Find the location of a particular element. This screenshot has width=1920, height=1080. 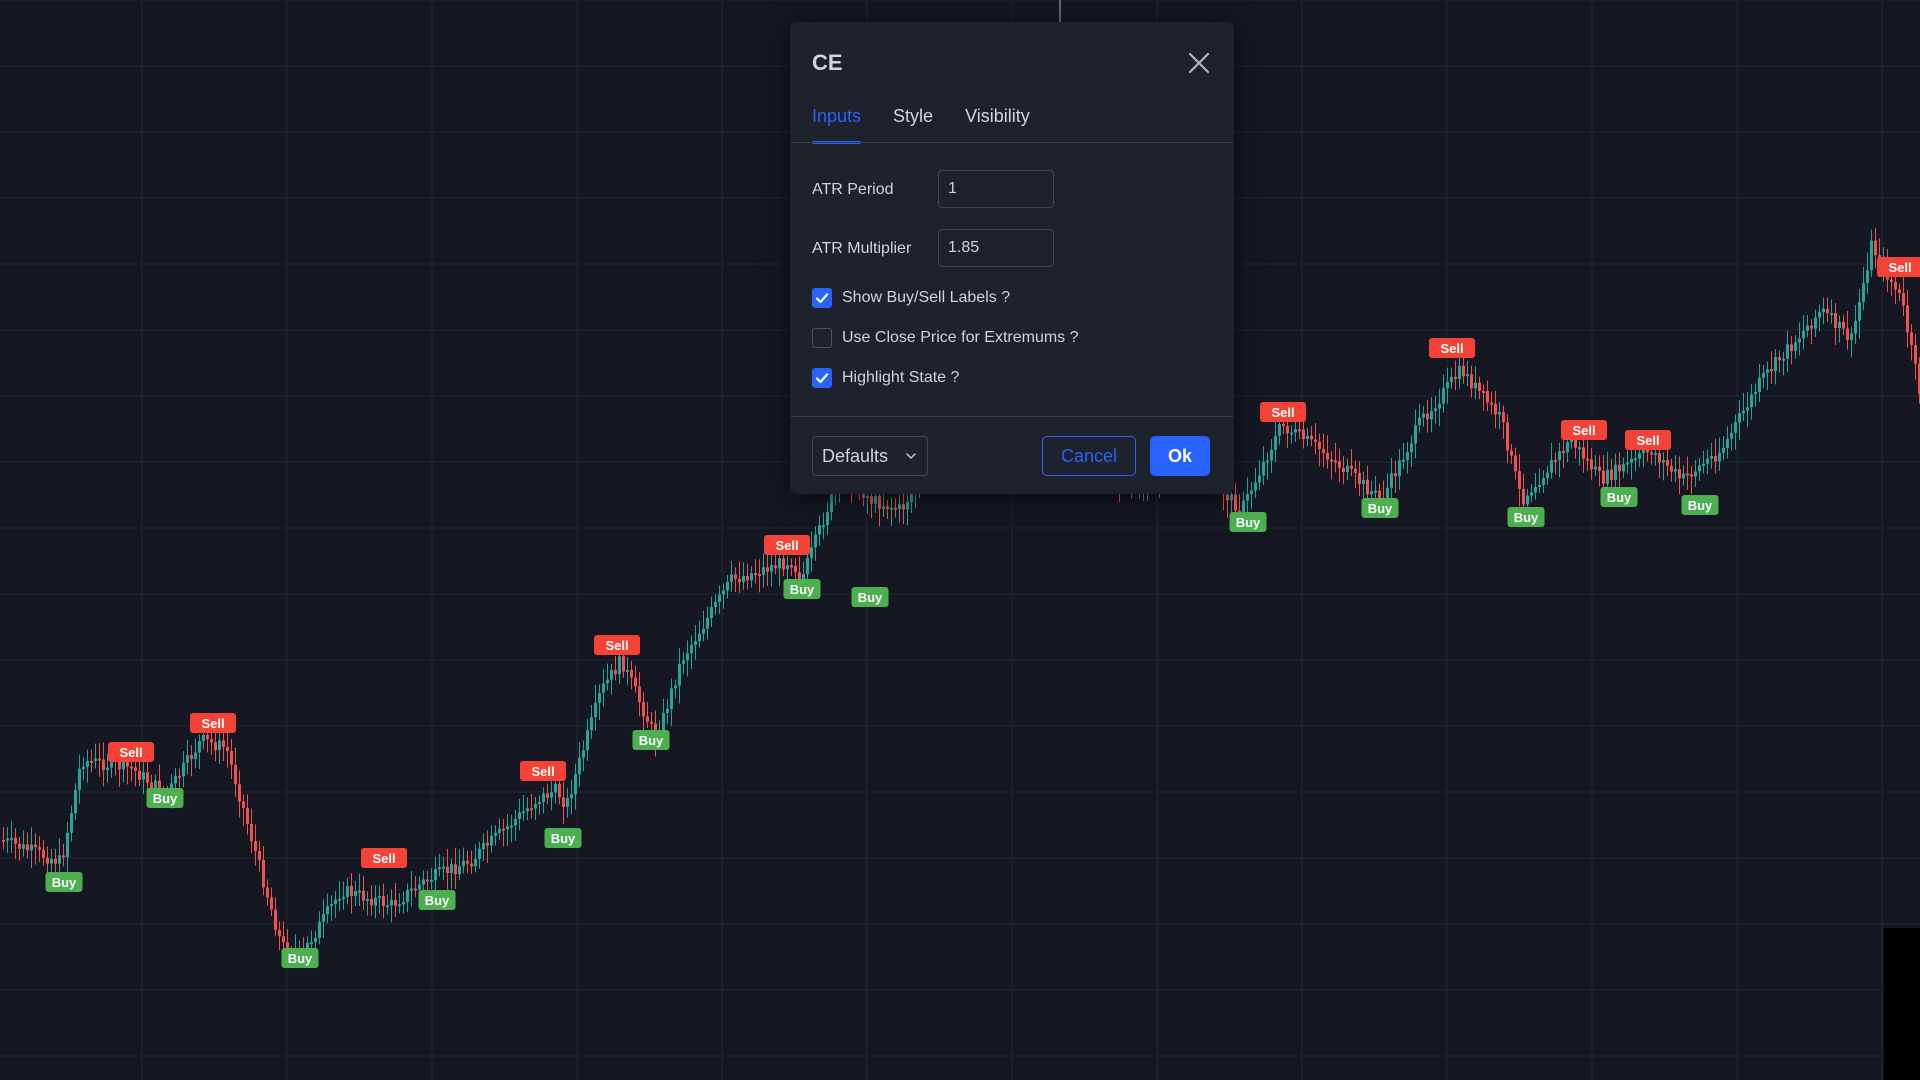

use-close-price-checkbox is located at coordinates (822, 338).